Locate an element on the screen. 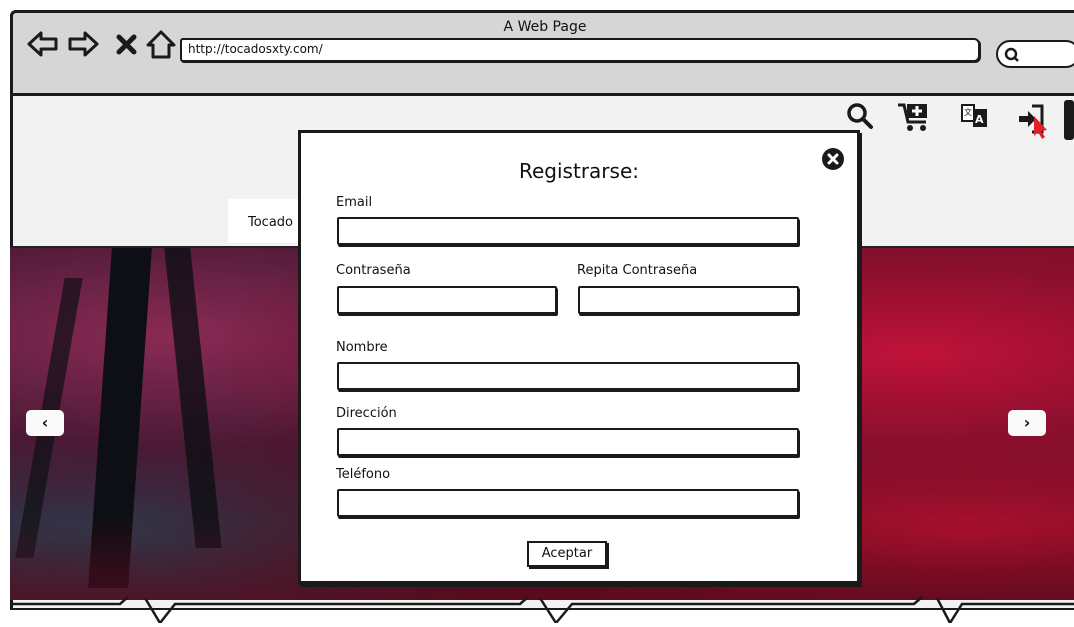 This screenshot has width=1074, height=627. chevron-right-icon: › is located at coordinates (1027, 422).